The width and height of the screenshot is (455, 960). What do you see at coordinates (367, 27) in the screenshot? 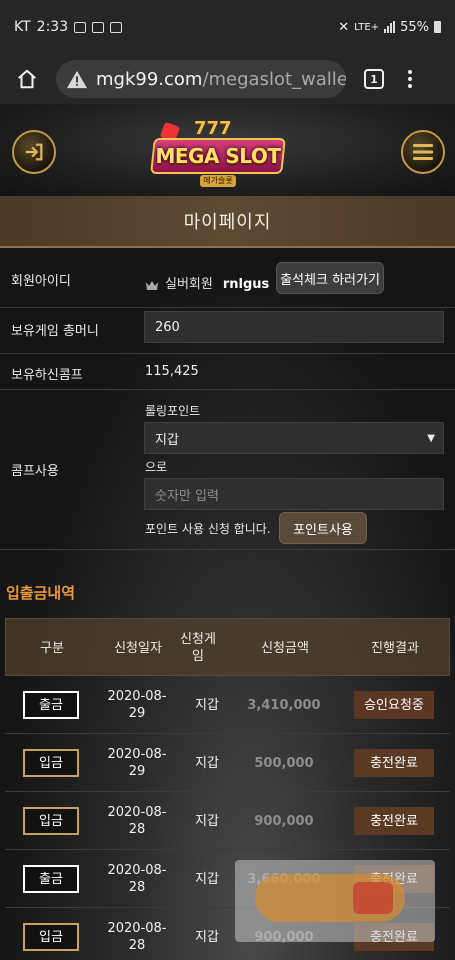
I see `network-text: LTE+` at bounding box center [367, 27].